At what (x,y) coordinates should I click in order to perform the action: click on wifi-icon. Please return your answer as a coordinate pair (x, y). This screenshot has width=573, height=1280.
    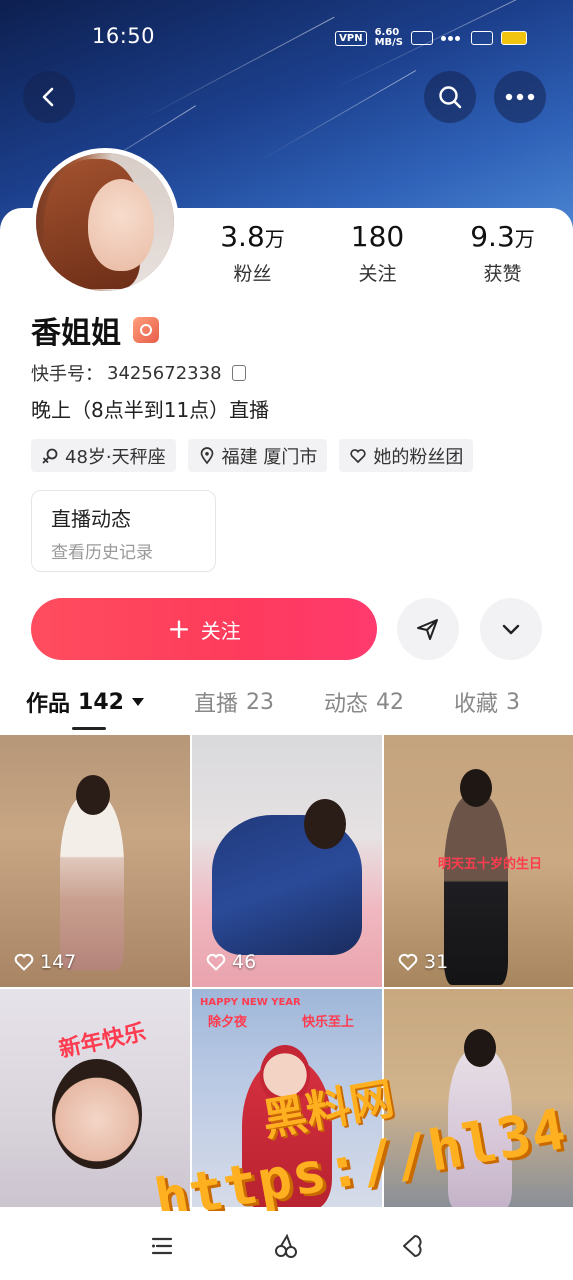
    Looking at the image, I should click on (482, 38).